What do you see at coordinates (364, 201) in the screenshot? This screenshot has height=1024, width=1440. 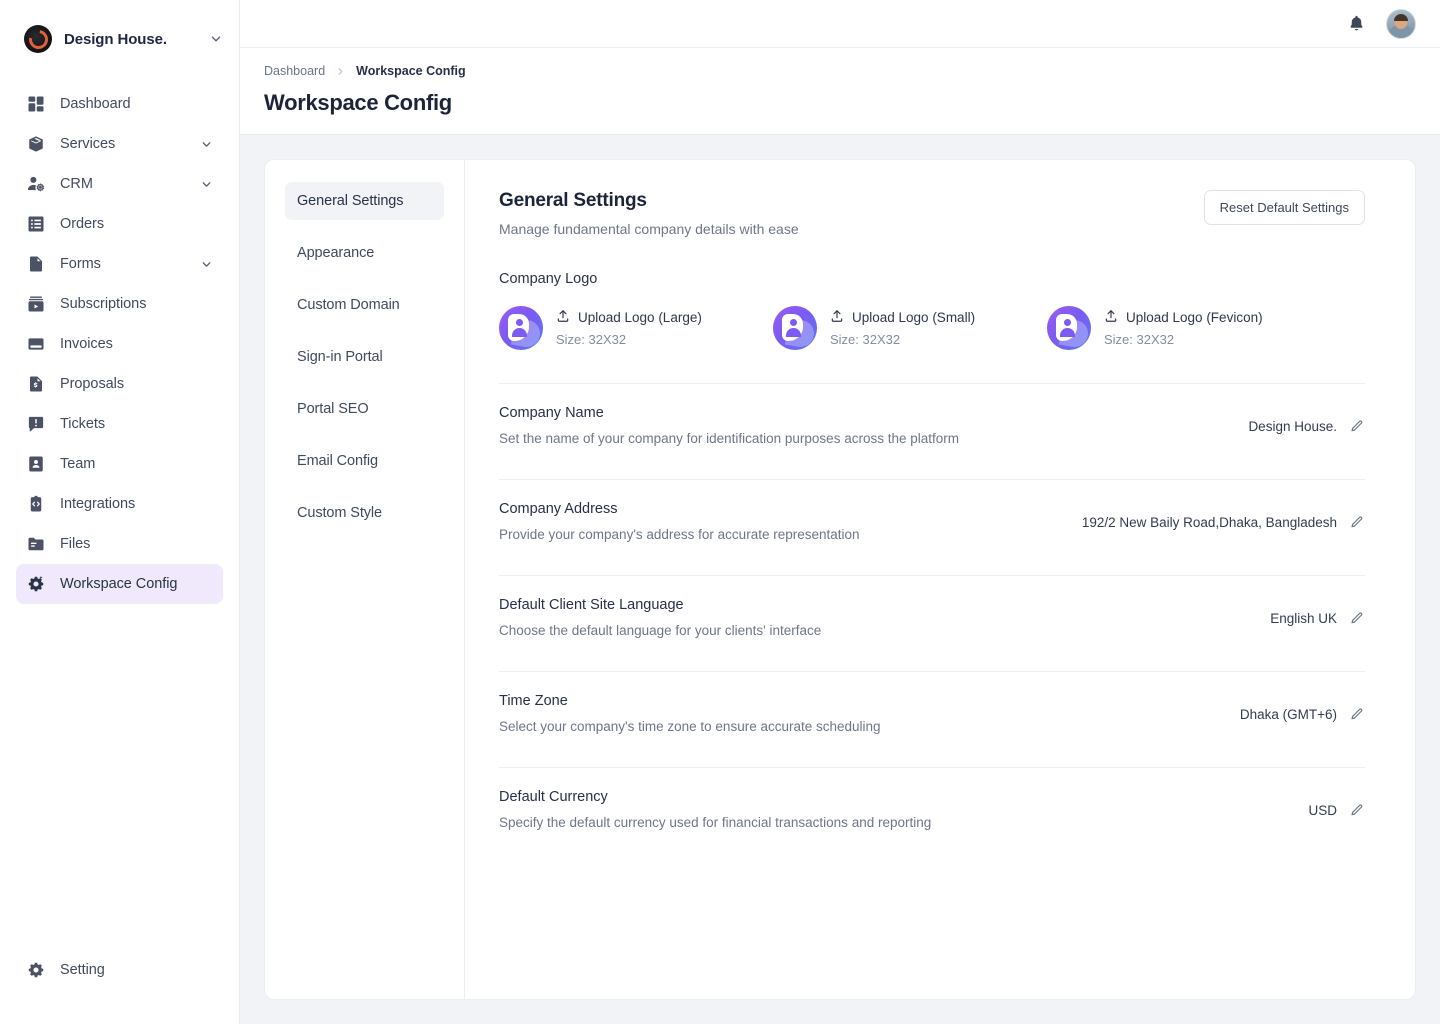 I see `tab-general-settings: General Settings` at bounding box center [364, 201].